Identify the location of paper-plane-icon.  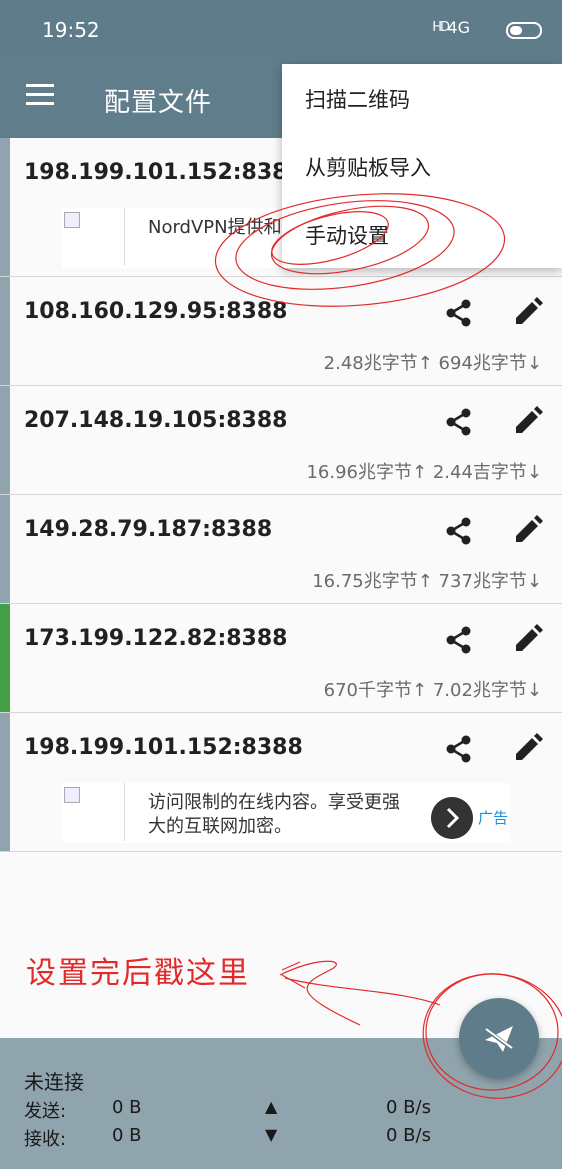
(499, 1039).